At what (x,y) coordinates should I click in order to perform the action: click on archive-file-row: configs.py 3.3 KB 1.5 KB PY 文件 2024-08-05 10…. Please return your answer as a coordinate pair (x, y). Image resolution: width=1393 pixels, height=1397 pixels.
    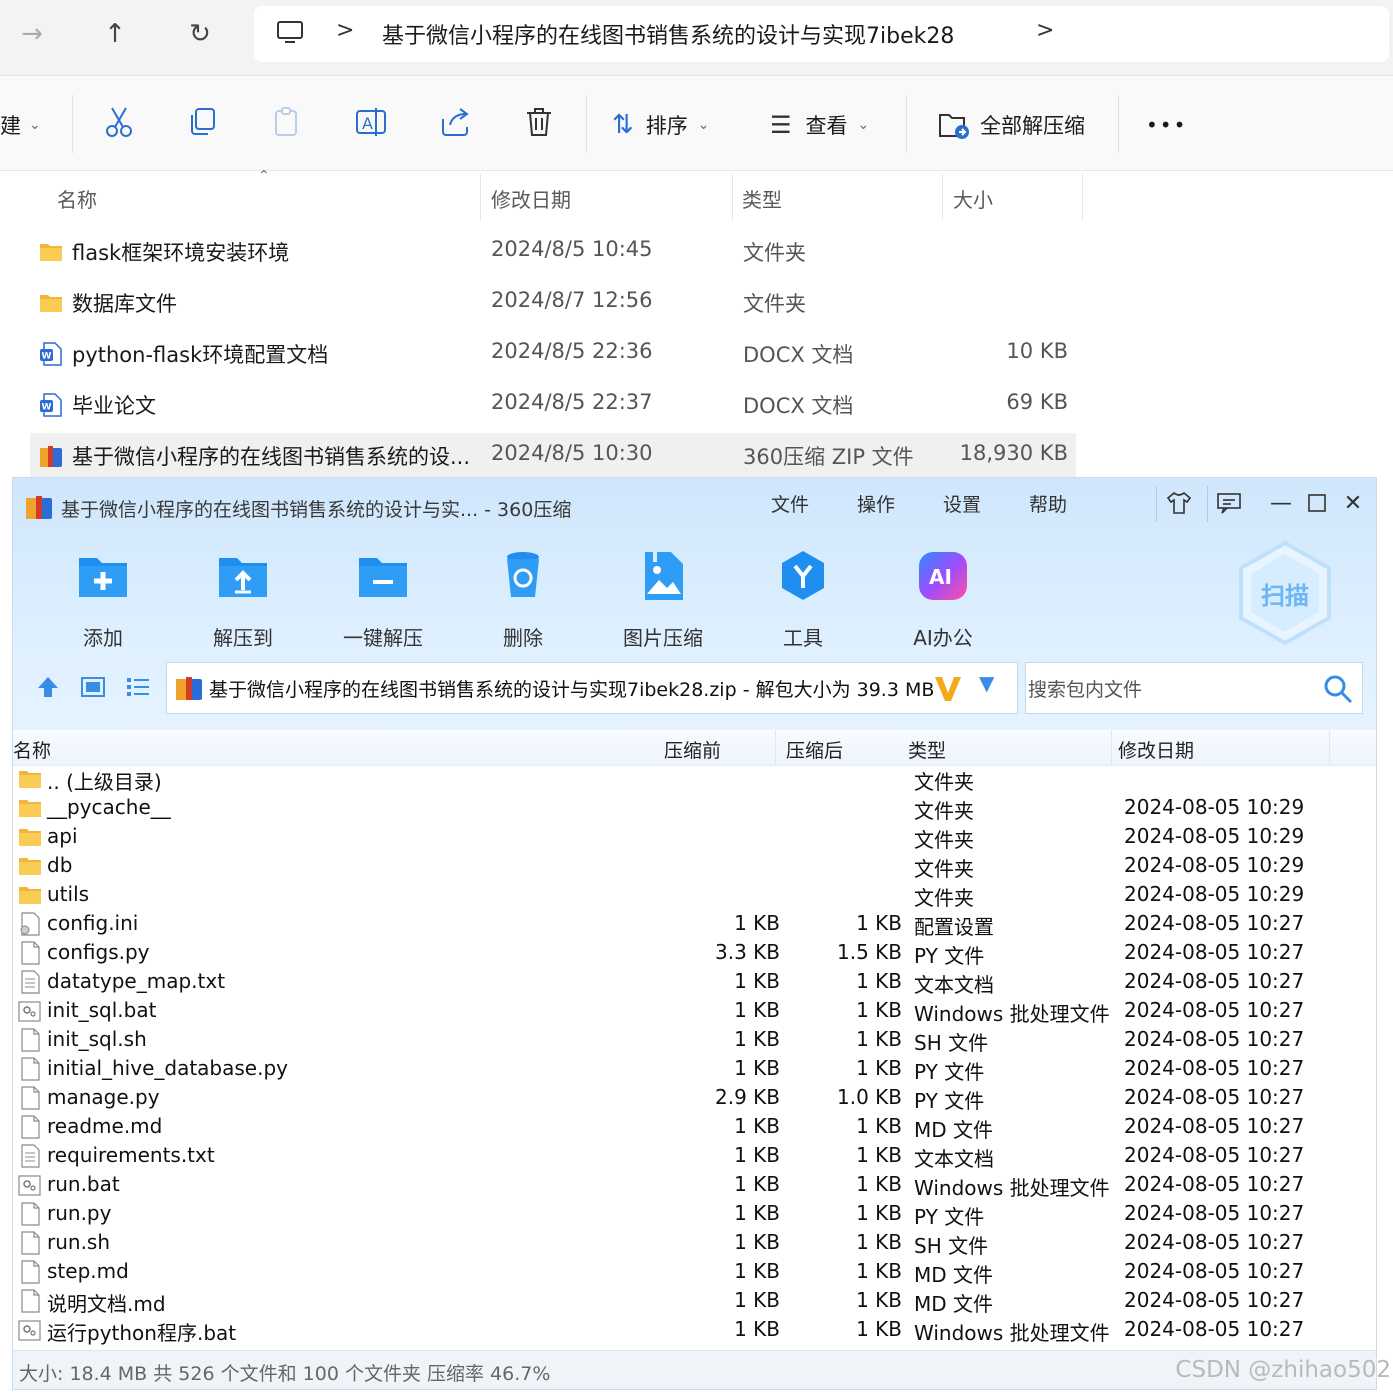
    Looking at the image, I should click on (694, 953).